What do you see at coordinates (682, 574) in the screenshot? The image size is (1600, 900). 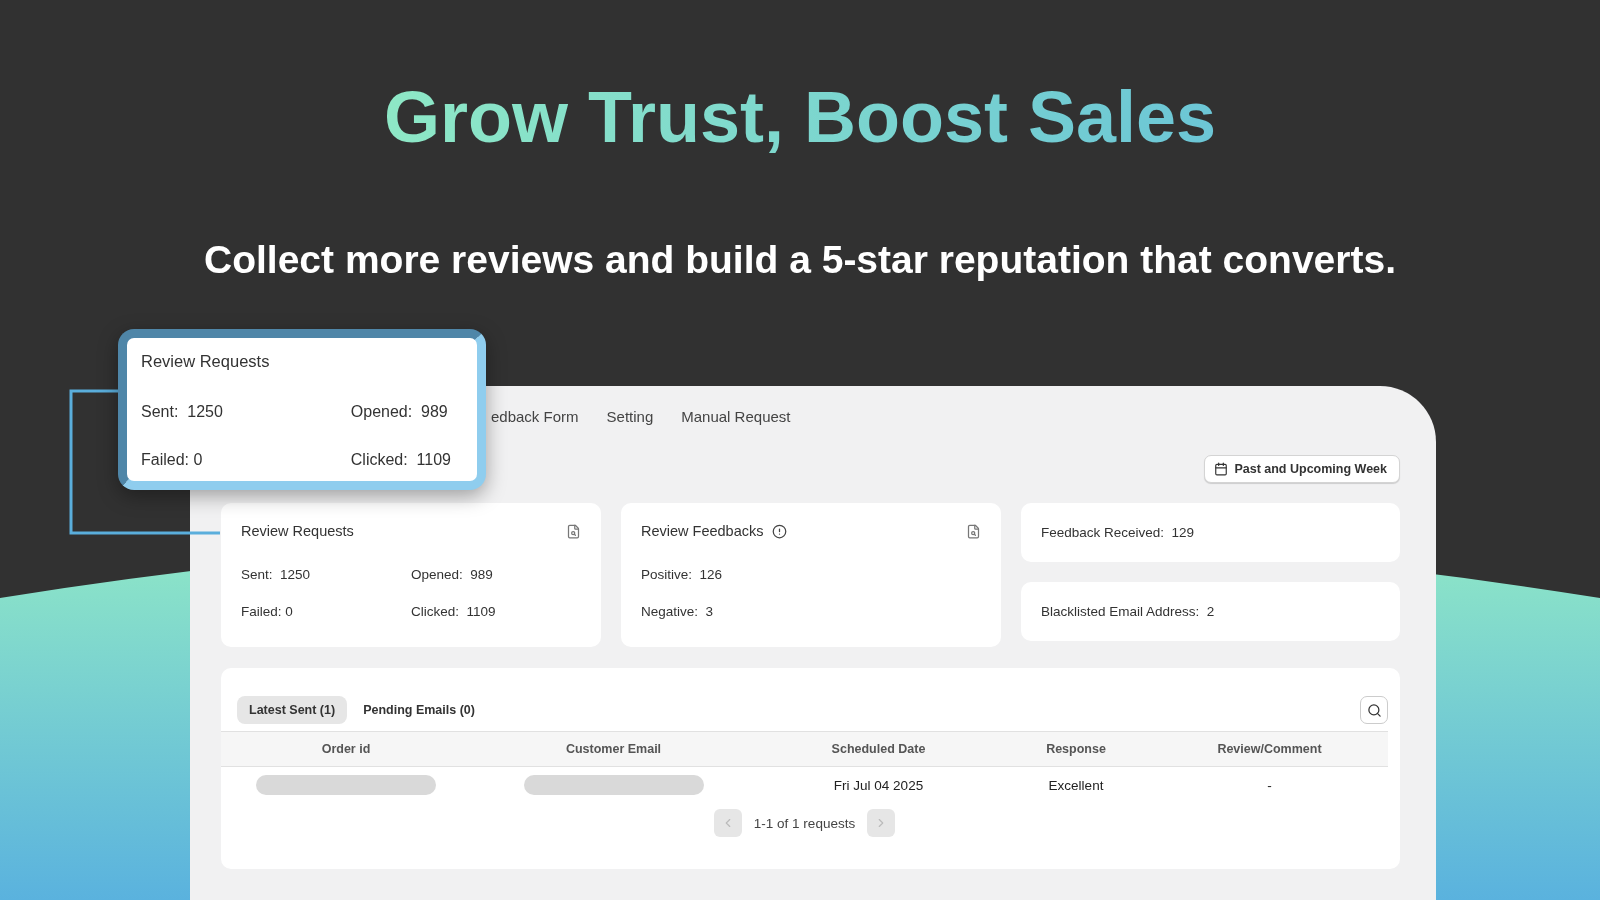 I see `stat-text: Positive: 126` at bounding box center [682, 574].